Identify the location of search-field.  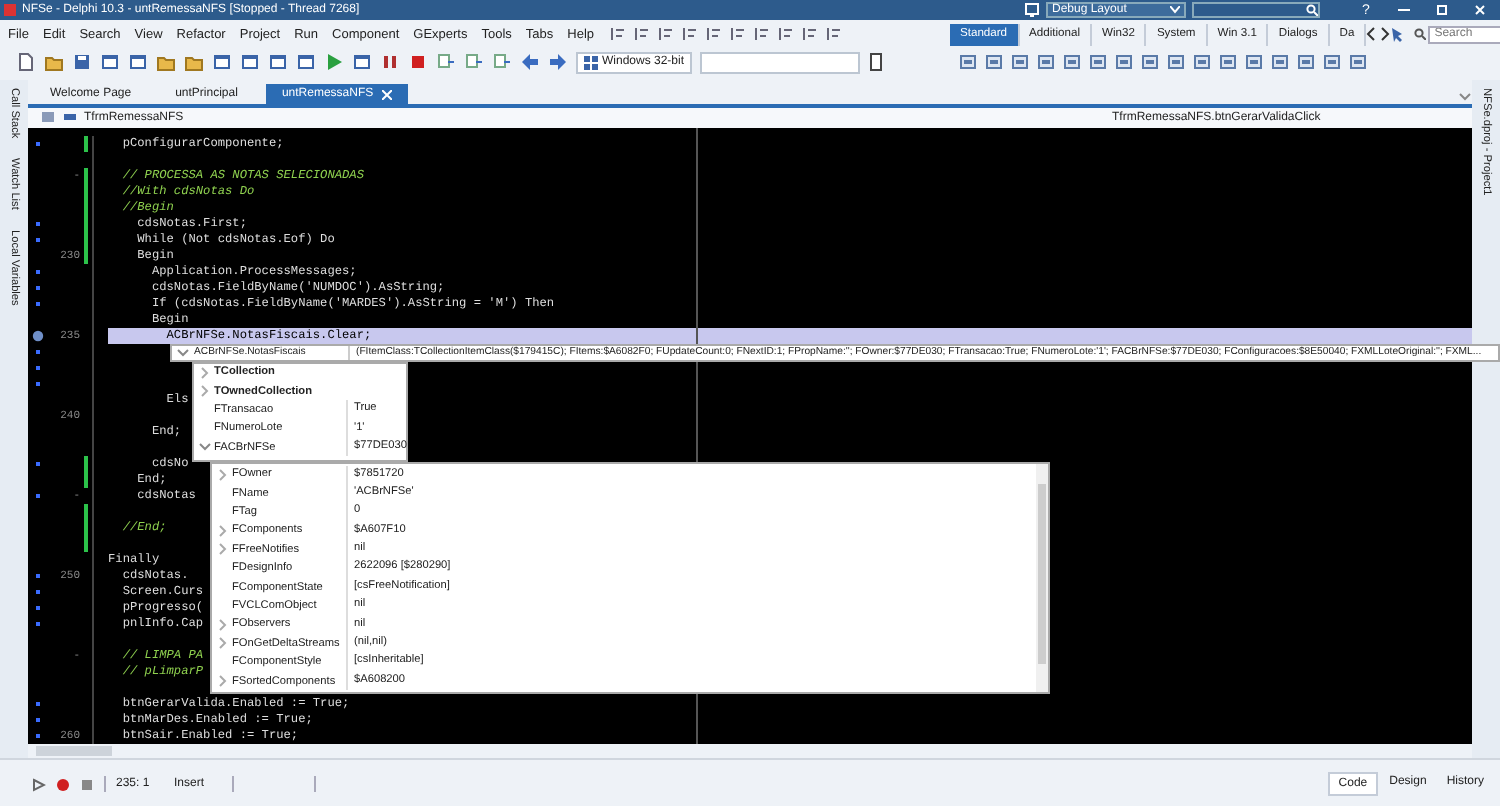
(1256, 10).